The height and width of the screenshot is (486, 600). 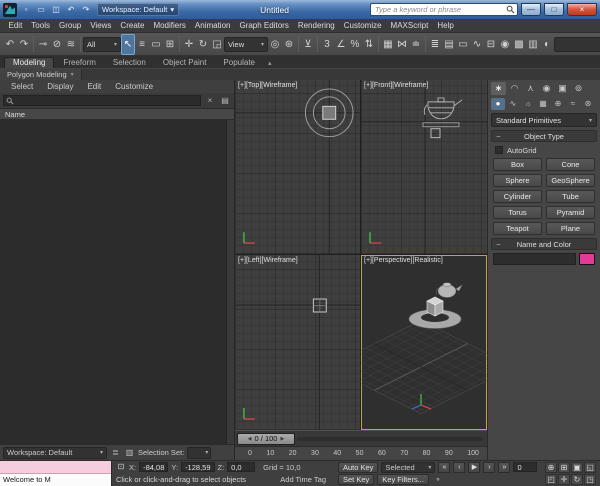 What do you see at coordinates (210, 100) in the screenshot?
I see `clear-search-icon: ×` at bounding box center [210, 100].